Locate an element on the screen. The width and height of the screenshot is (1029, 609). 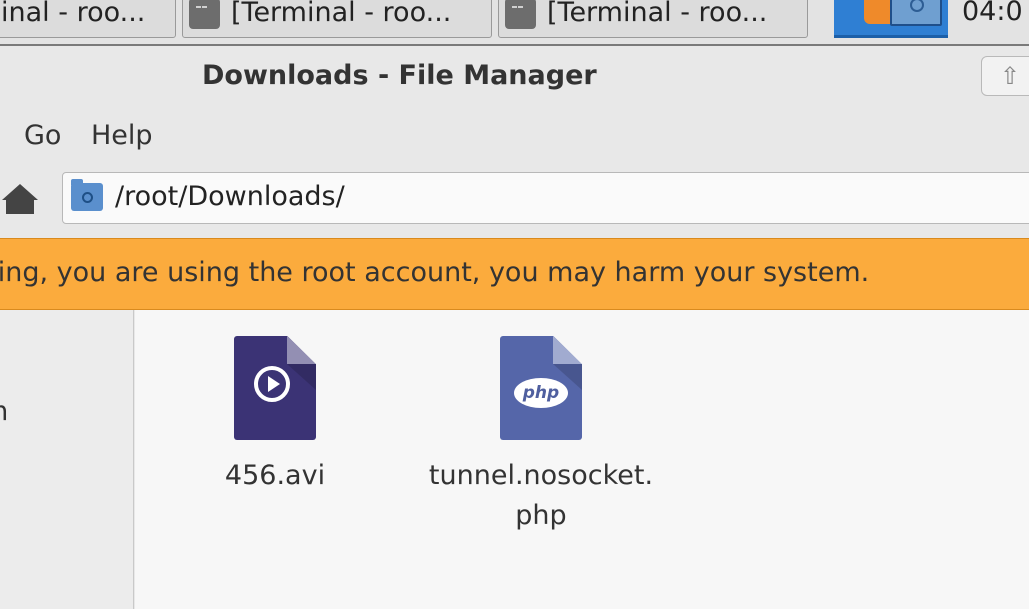
file-manager-icon is located at coordinates (916, 13).